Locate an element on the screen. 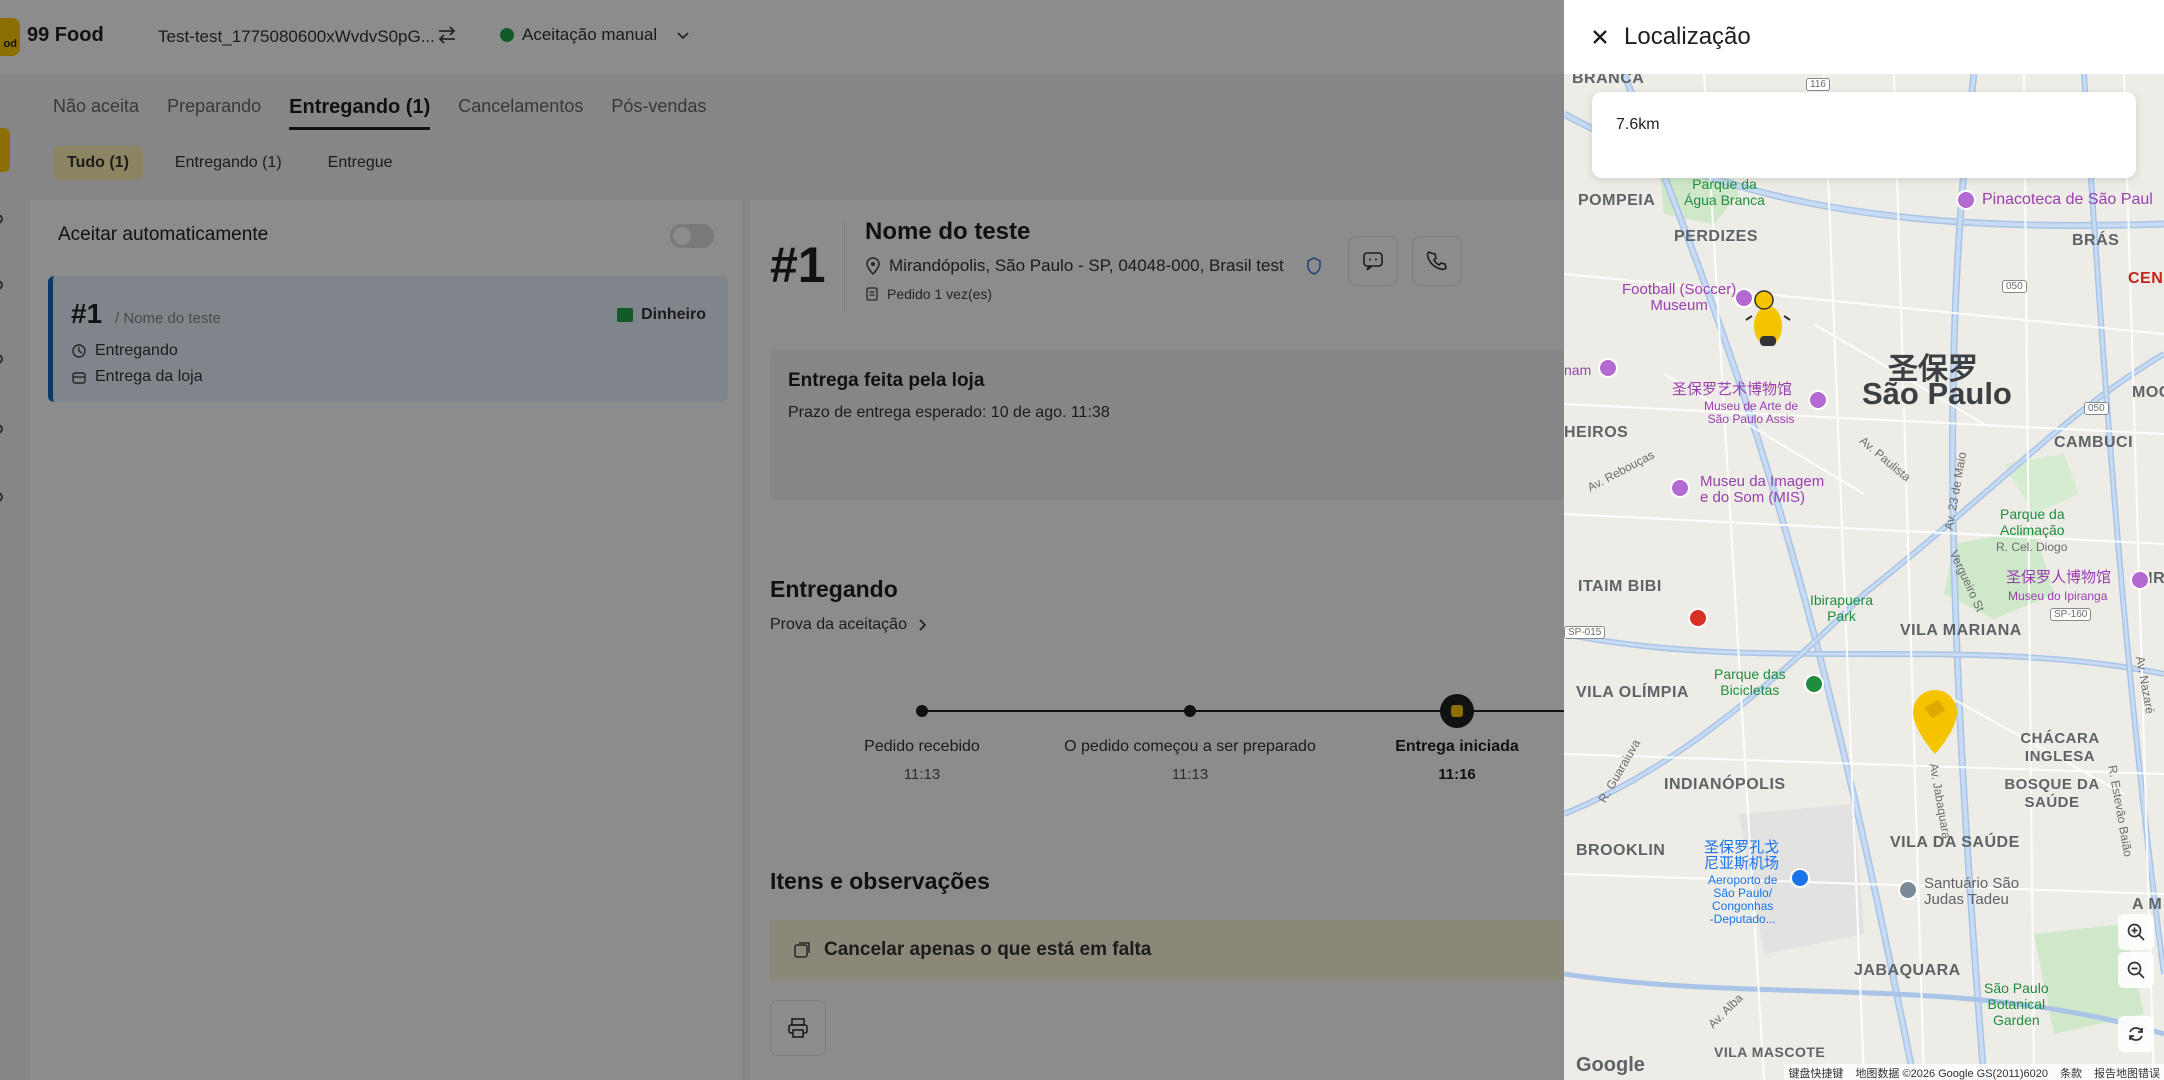  drawer-title: Localização is located at coordinates (1687, 36).